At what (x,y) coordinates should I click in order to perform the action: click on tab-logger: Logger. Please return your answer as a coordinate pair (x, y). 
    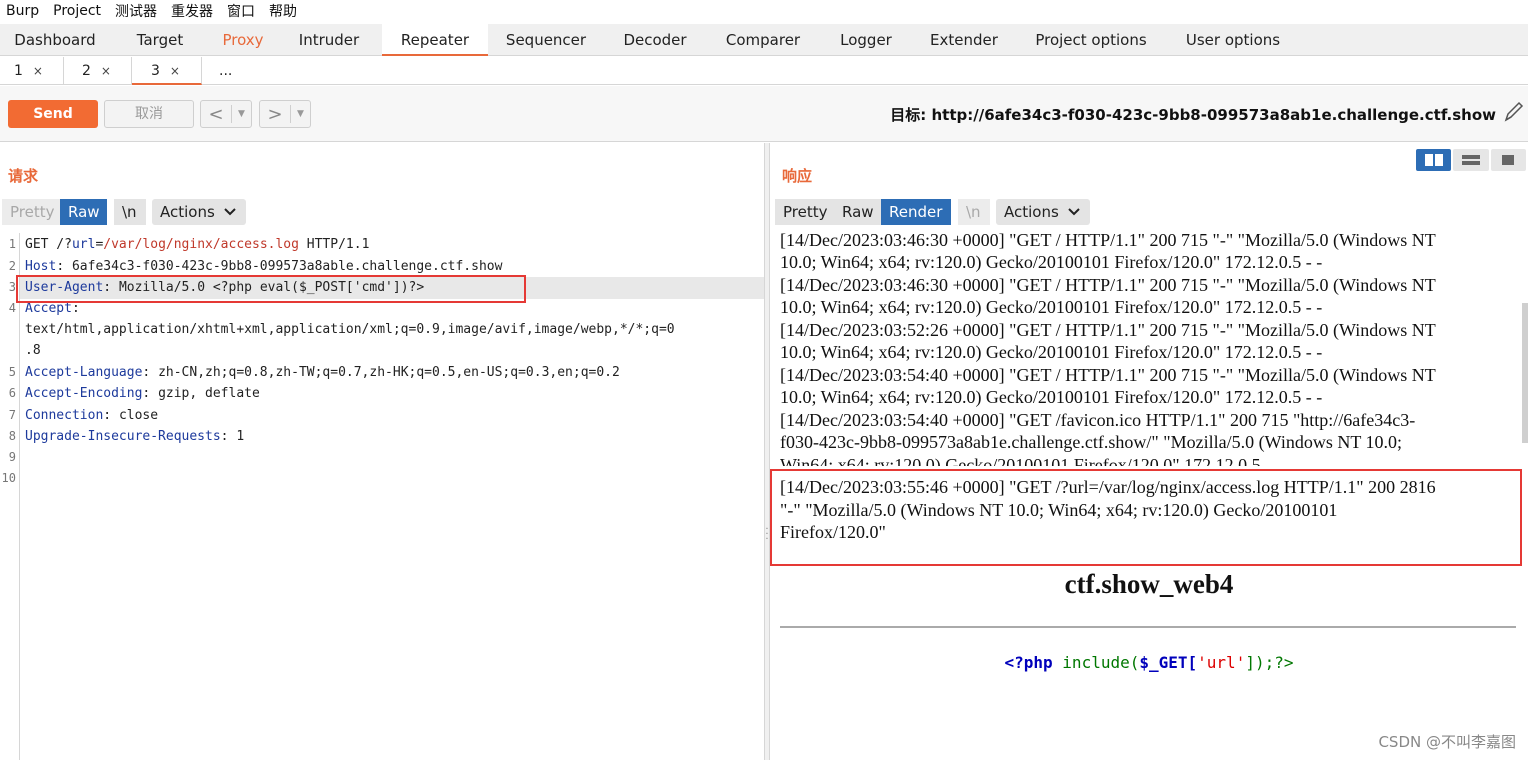
    Looking at the image, I should click on (866, 40).